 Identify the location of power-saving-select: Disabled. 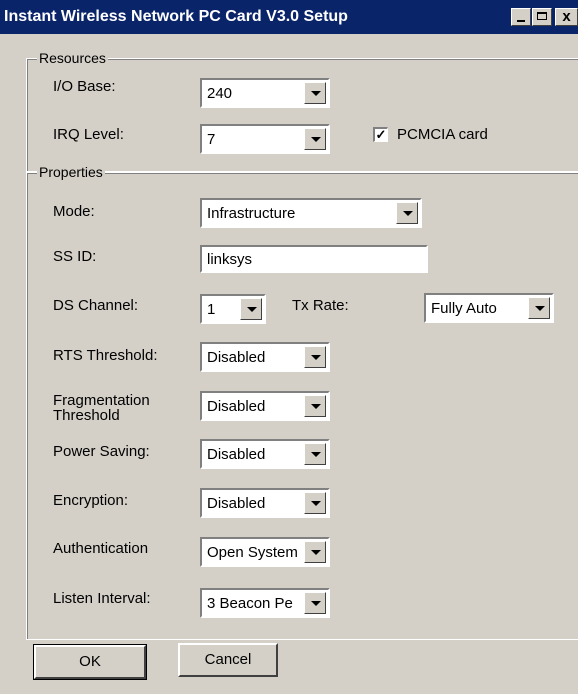
(265, 454).